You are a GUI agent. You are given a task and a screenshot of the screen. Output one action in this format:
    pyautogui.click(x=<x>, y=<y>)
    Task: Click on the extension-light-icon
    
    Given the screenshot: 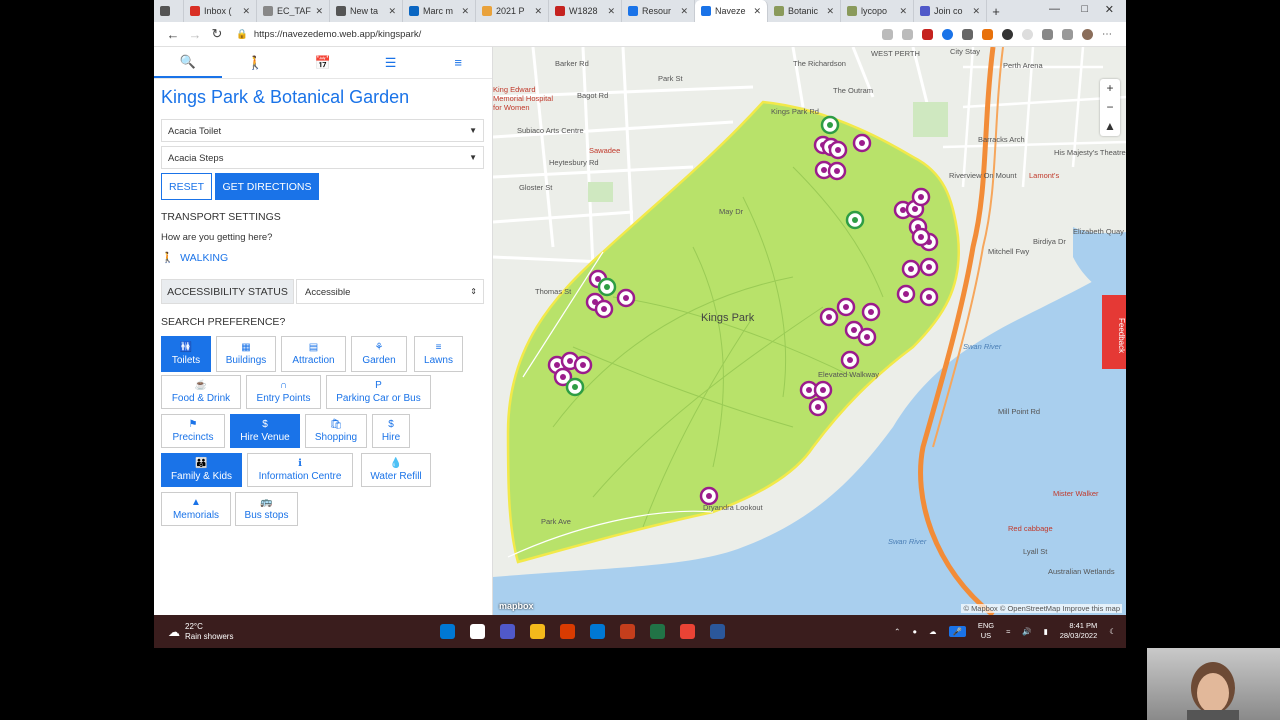 What is the action you would take?
    pyautogui.click(x=1027, y=34)
    